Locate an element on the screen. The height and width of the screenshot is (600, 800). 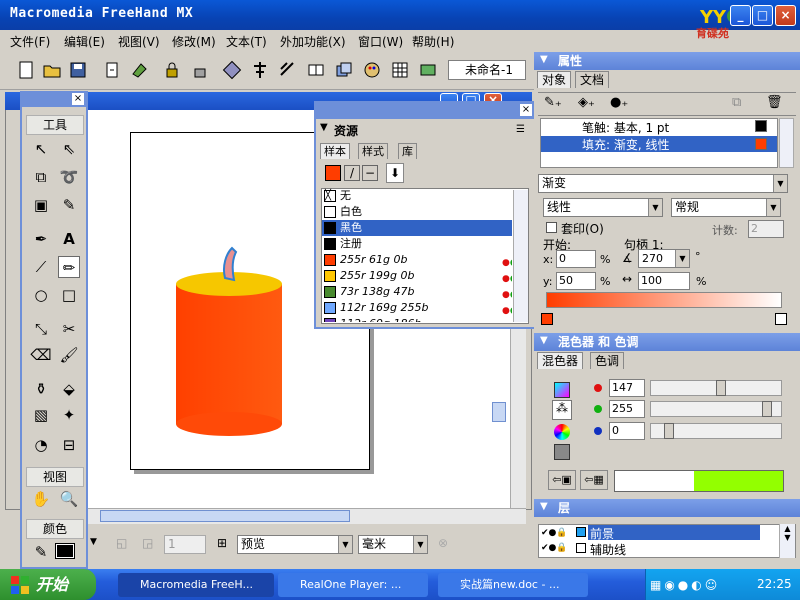
import-icon is located at coordinates (112, 70).